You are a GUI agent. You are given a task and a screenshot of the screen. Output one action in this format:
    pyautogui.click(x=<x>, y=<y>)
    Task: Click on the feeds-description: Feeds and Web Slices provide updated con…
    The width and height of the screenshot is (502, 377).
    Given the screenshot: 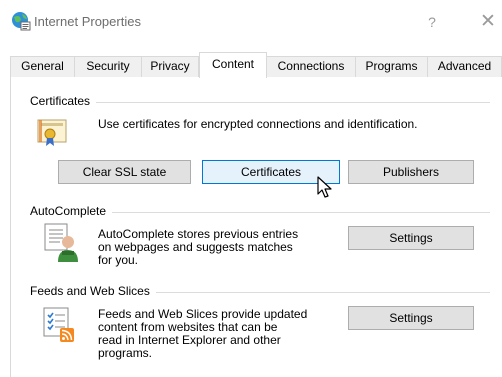 What is the action you would take?
    pyautogui.click(x=223, y=334)
    